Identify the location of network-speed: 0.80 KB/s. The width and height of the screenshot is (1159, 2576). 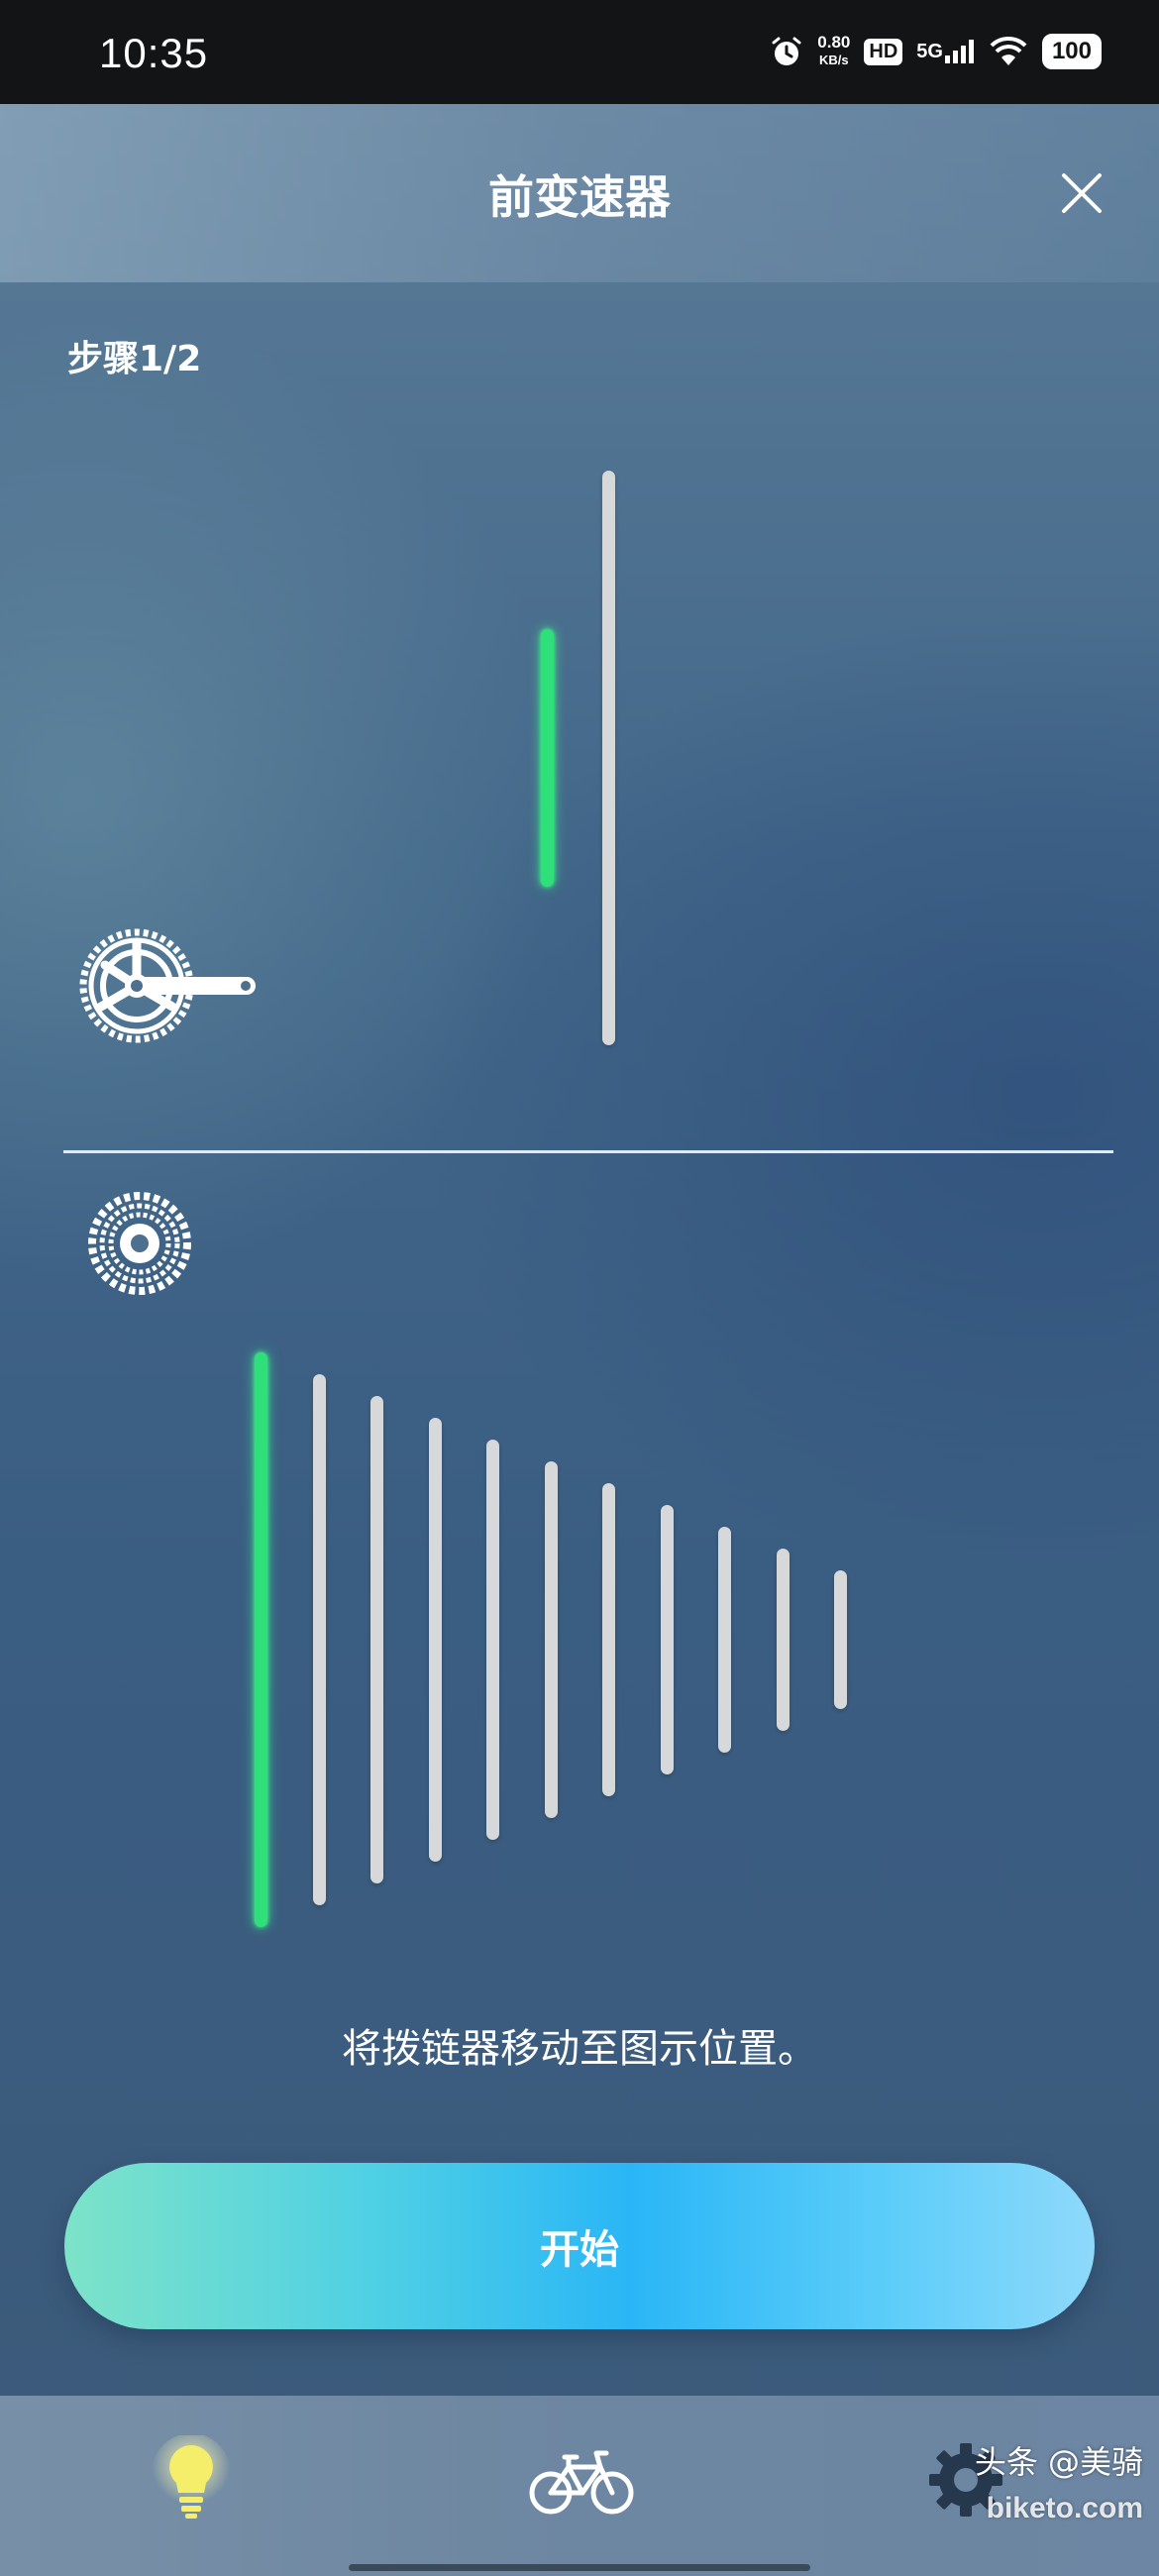
(833, 51).